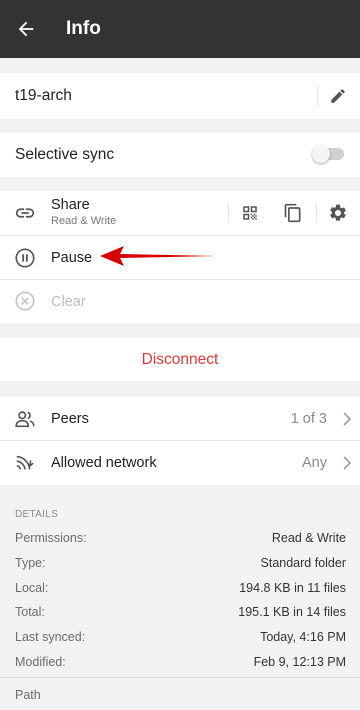 This screenshot has width=360, height=710. I want to click on detail-row-last-synced: Last synced: Today, 4:16 PM, so click(180, 637).